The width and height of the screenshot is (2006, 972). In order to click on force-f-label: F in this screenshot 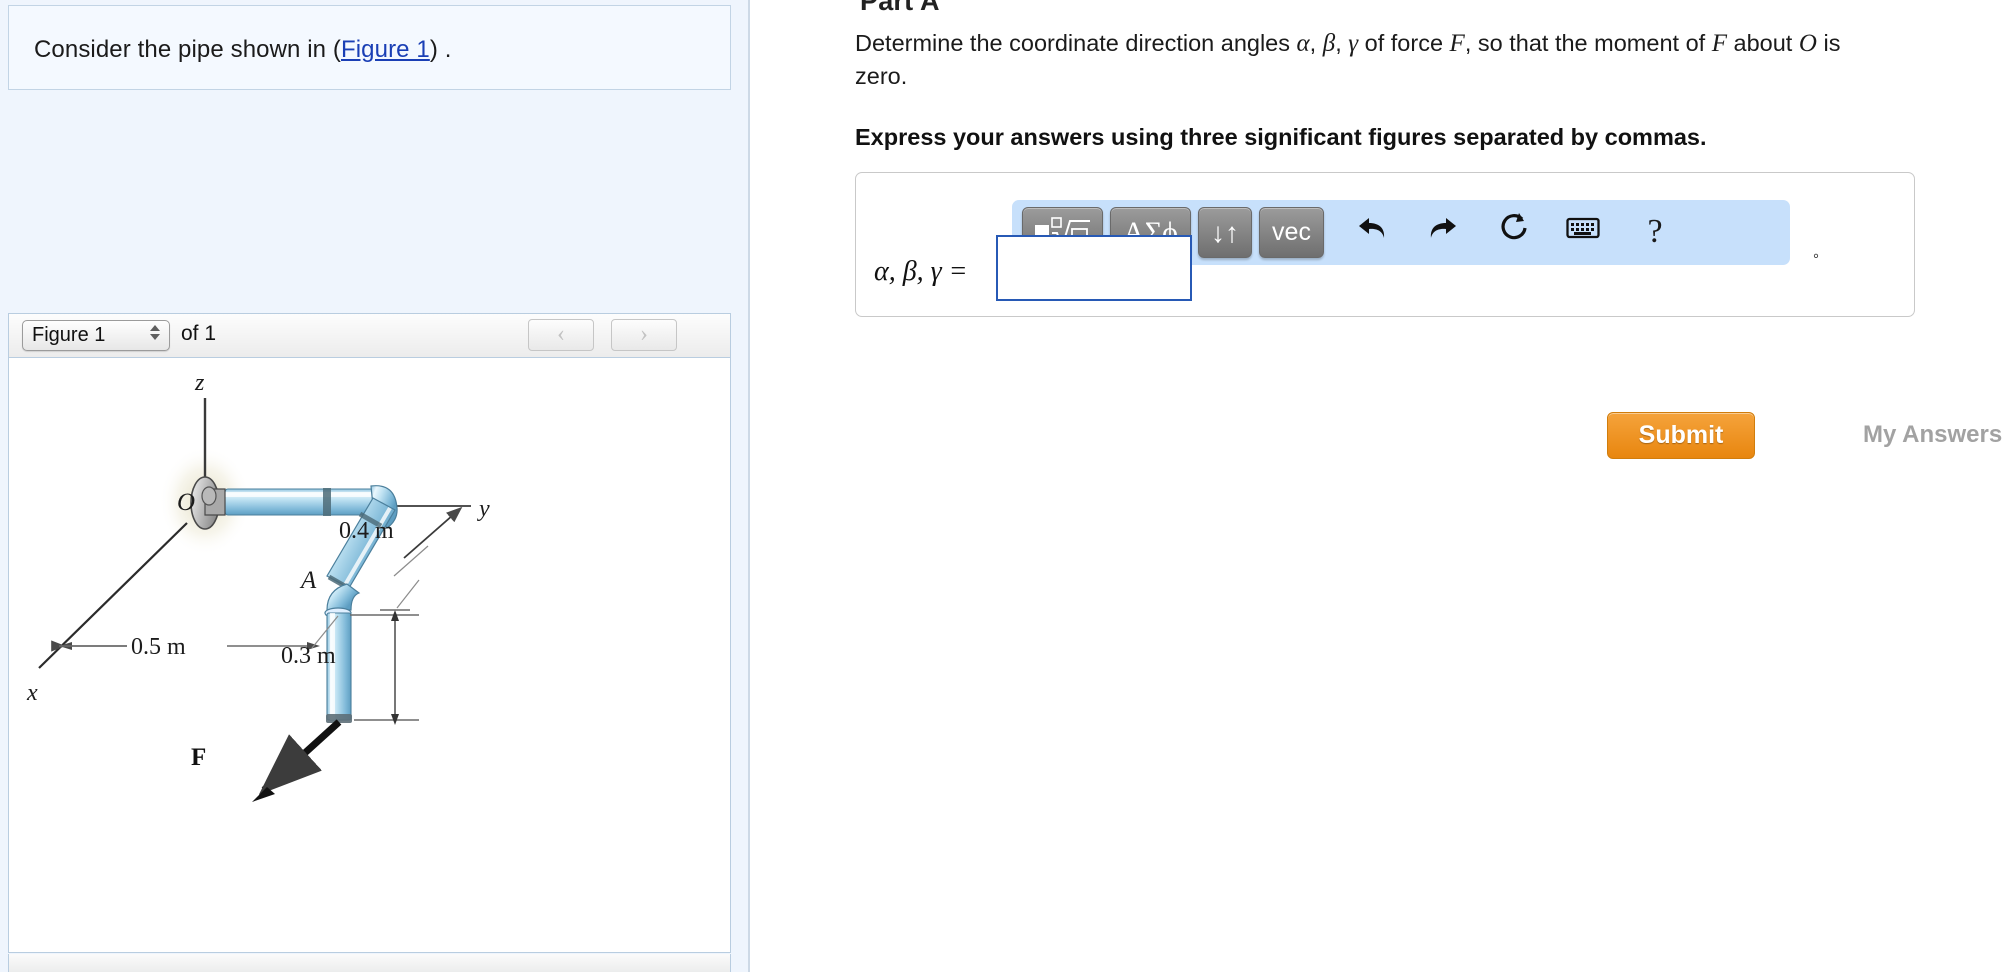, I will do `click(198, 757)`.